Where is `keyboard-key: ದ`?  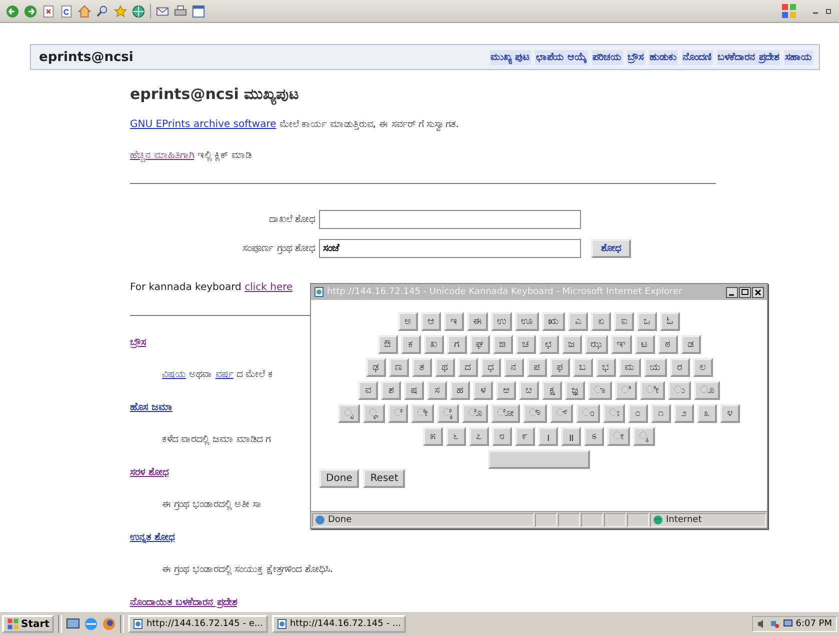 keyboard-key: ದ is located at coordinates (468, 367).